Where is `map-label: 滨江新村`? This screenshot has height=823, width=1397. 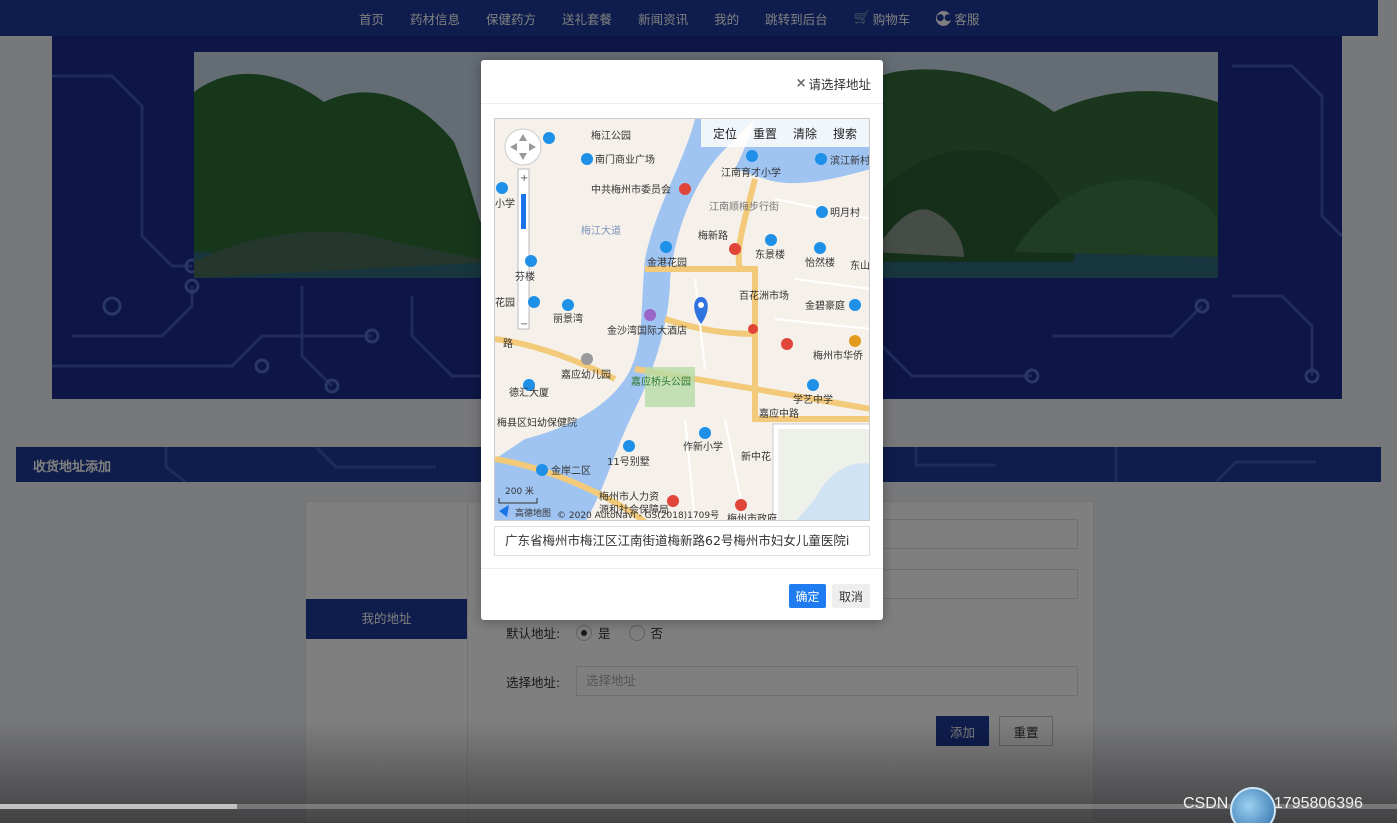
map-label: 滨江新村 is located at coordinates (850, 160).